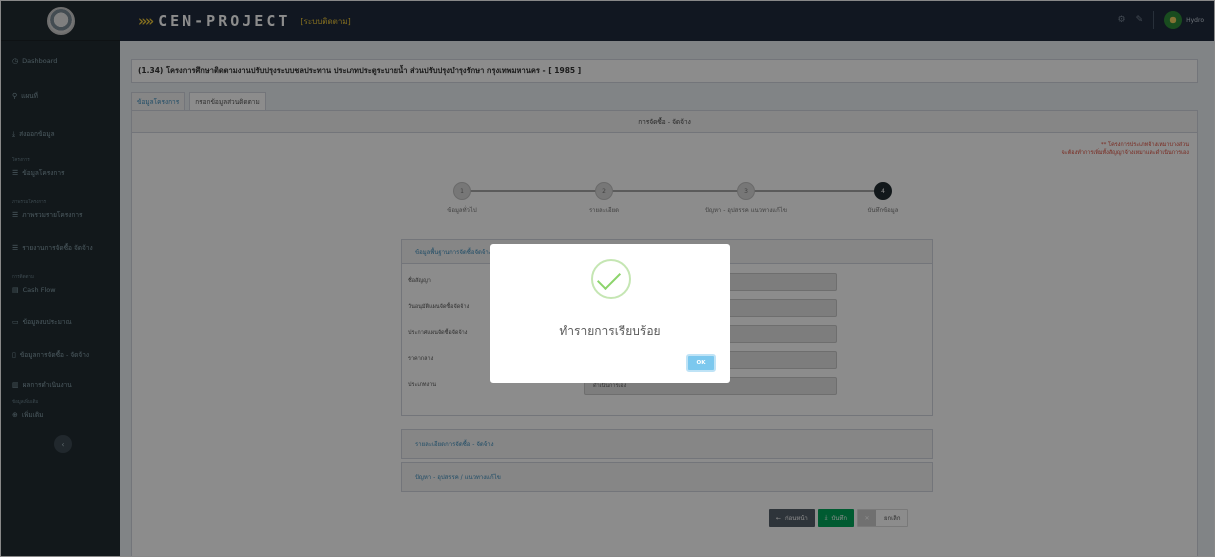 The image size is (1215, 557). Describe the element at coordinates (701, 363) in the screenshot. I see `ok-button: OK` at that location.